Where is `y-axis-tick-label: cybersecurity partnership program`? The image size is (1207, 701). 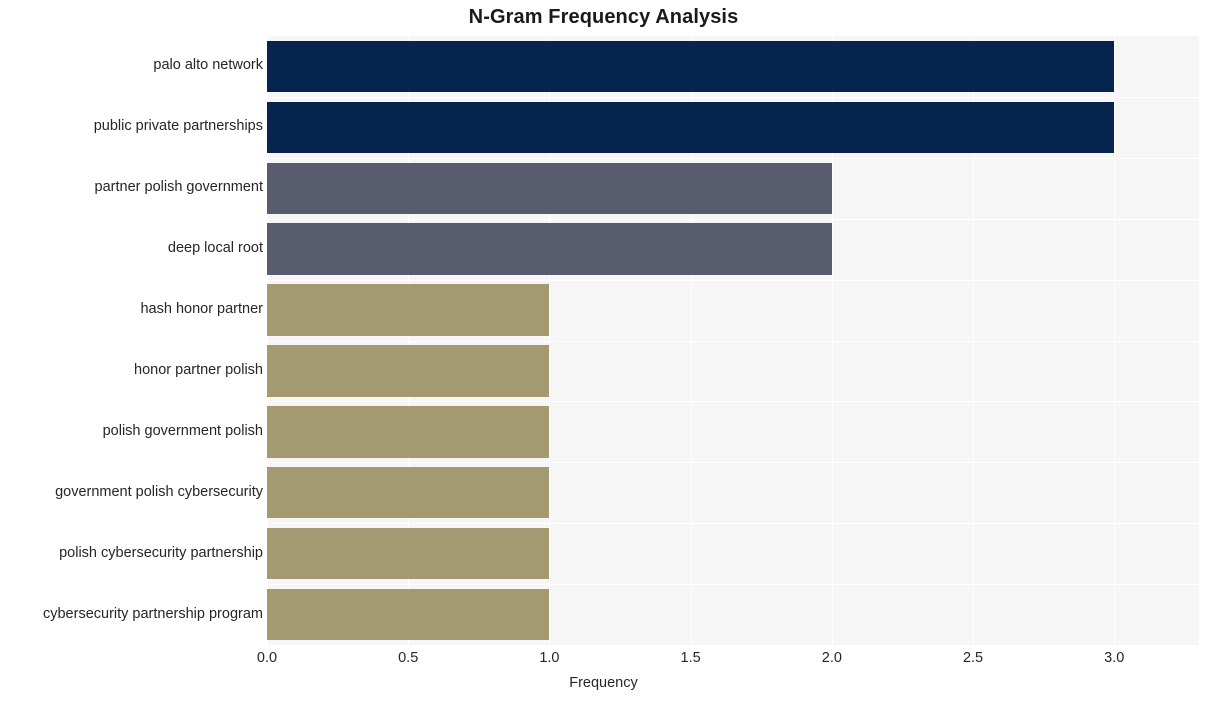 y-axis-tick-label: cybersecurity partnership program is located at coordinates (152, 613).